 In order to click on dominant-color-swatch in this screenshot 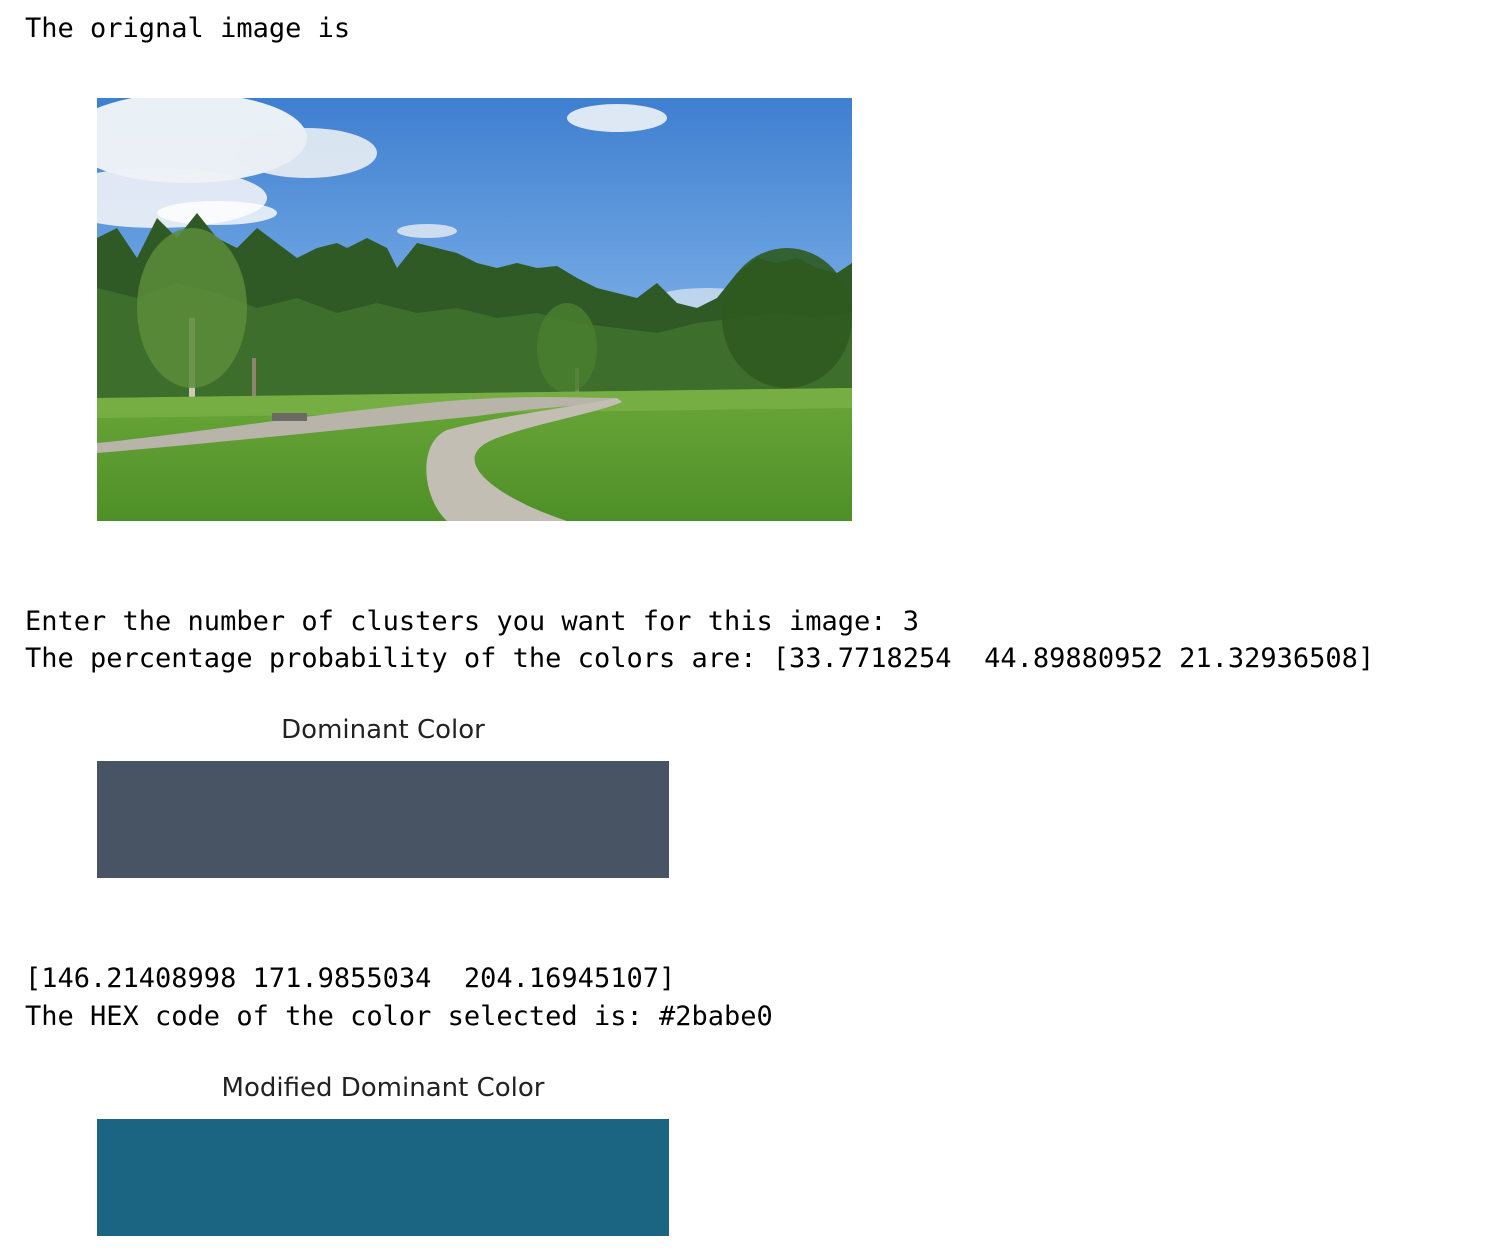, I will do `click(383, 819)`.